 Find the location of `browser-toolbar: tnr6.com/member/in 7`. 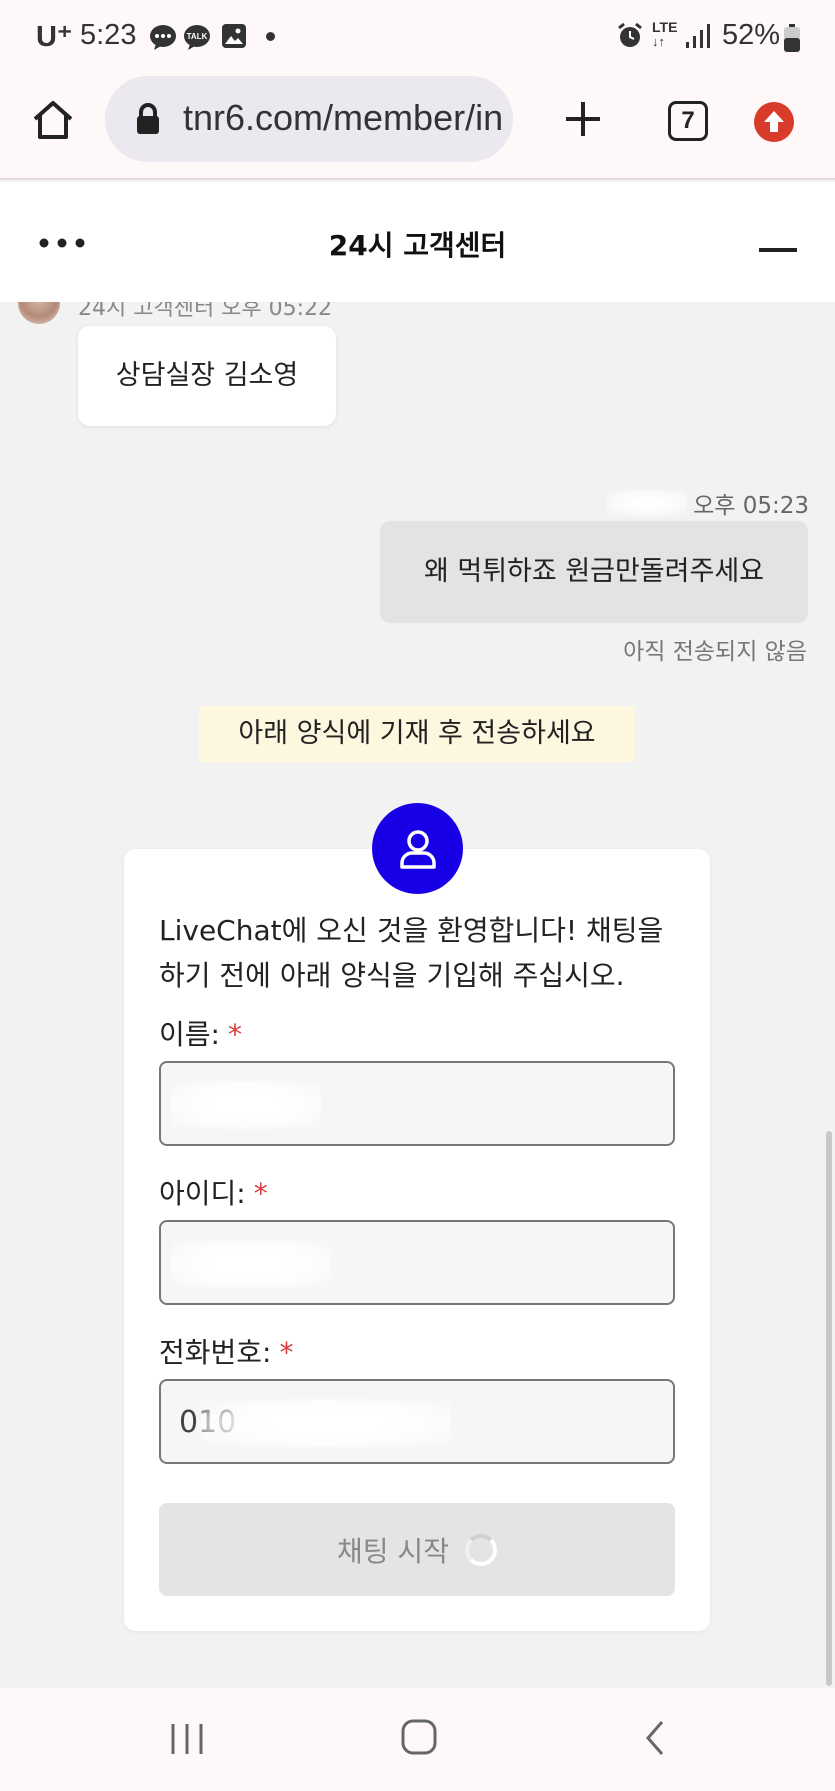

browser-toolbar: tnr6.com/member/in 7 is located at coordinates (417, 128).